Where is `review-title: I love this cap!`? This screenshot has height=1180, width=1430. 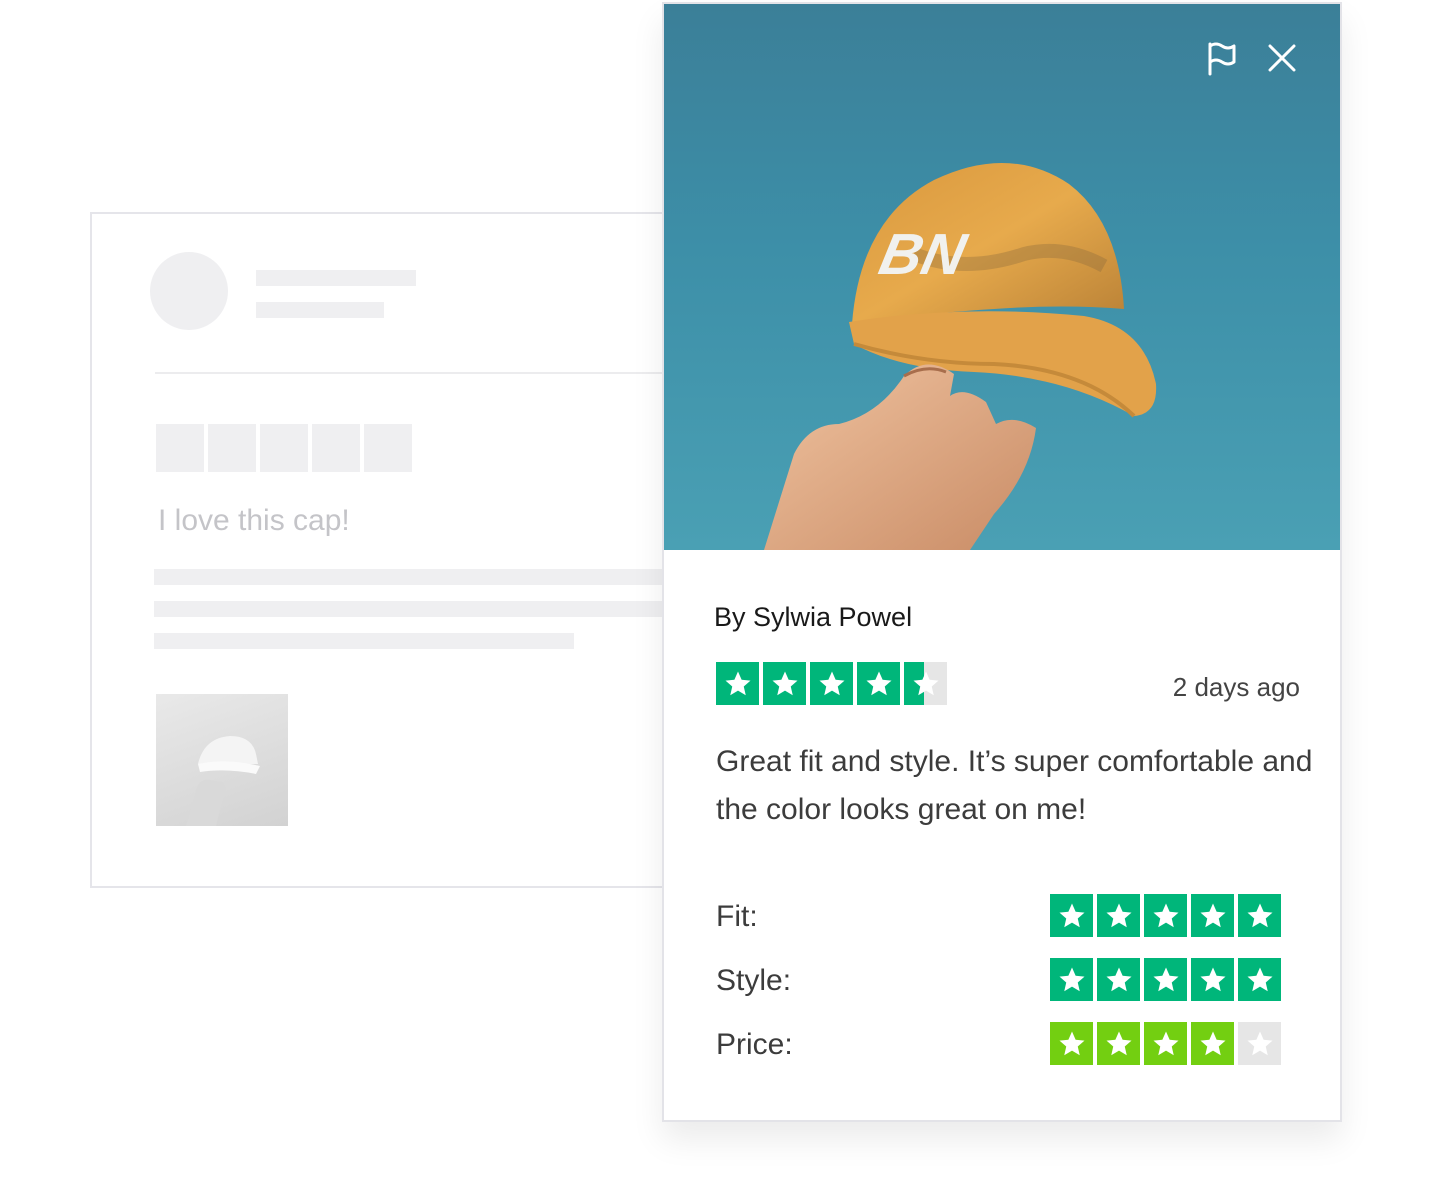
review-title: I love this cap! is located at coordinates (254, 520).